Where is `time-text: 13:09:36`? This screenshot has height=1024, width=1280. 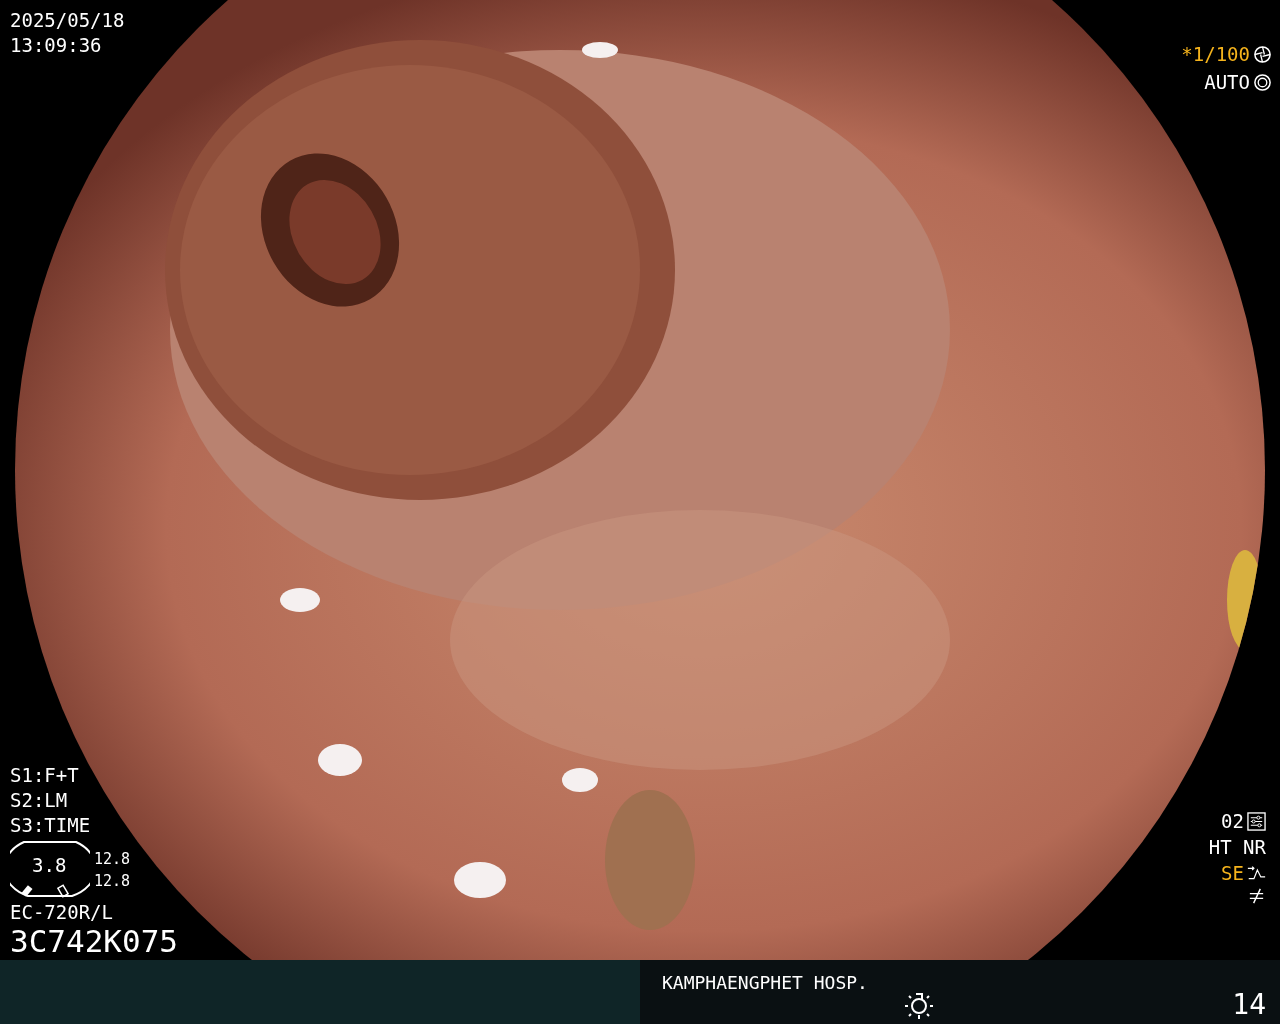
time-text: 13:09:36 is located at coordinates (56, 45).